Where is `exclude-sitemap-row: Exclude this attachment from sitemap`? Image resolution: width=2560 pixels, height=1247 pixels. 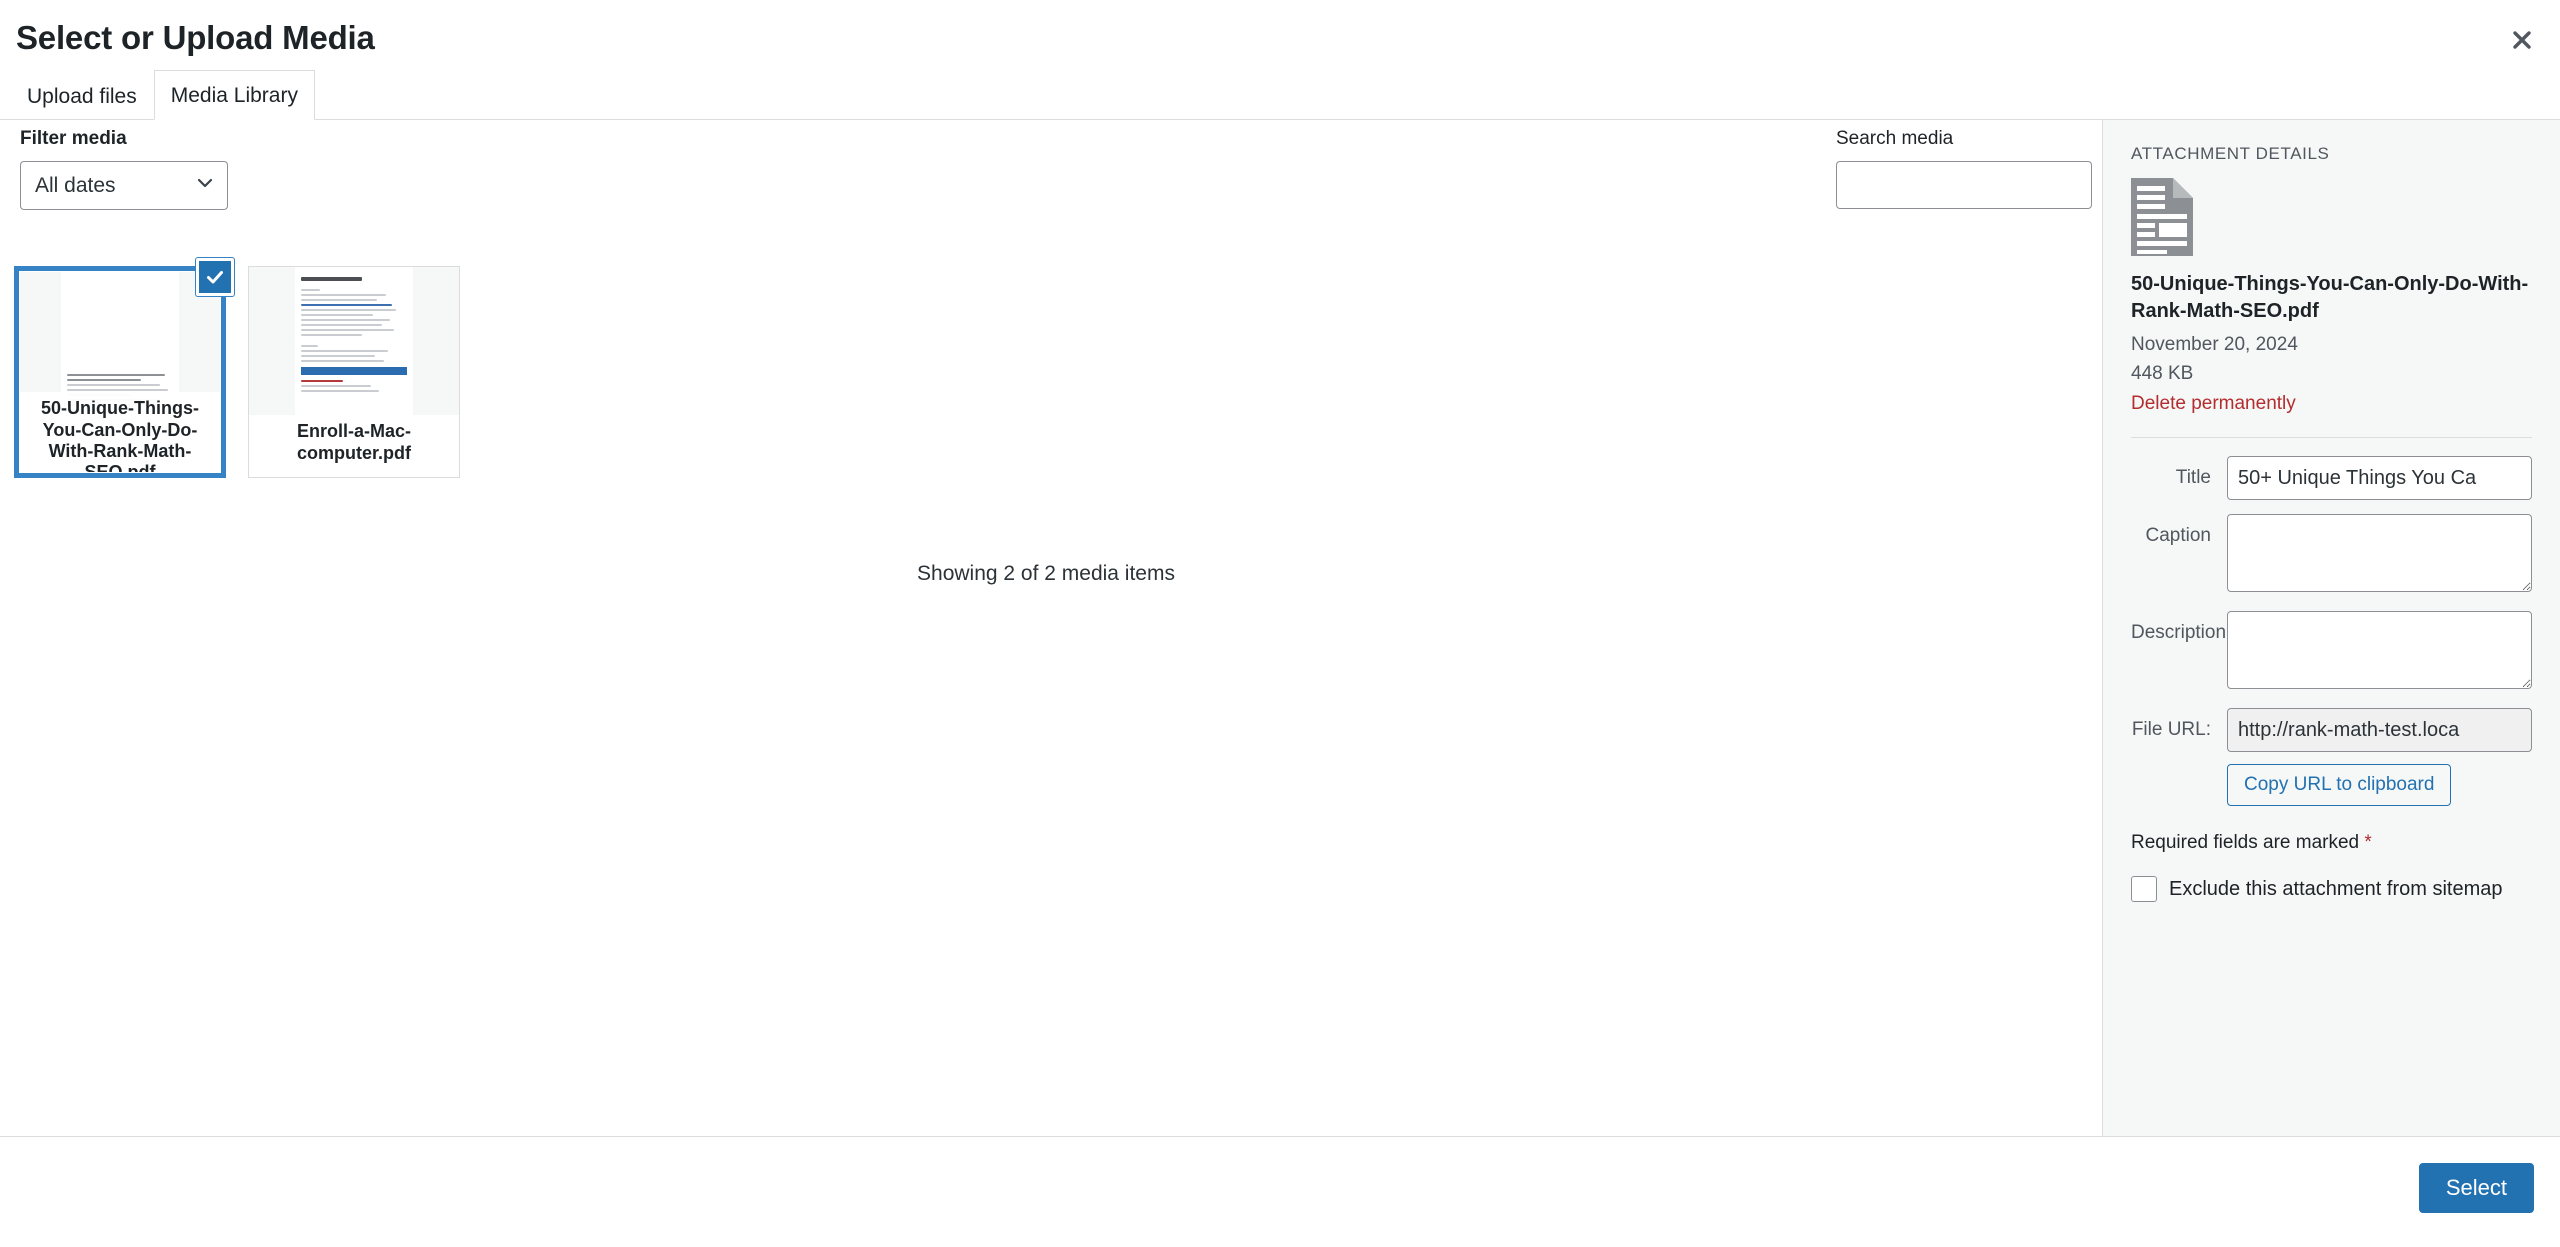
exclude-sitemap-row: Exclude this attachment from sitemap is located at coordinates (2331, 889).